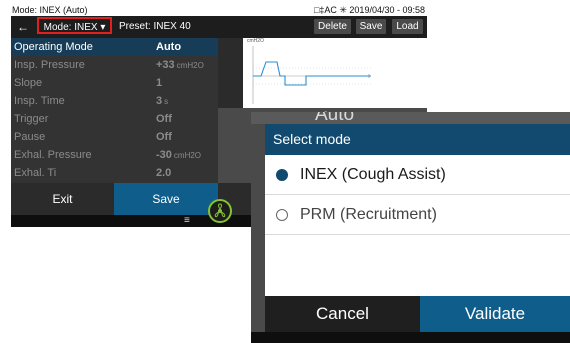  What do you see at coordinates (495, 314) in the screenshot?
I see `validate-button: Validate` at bounding box center [495, 314].